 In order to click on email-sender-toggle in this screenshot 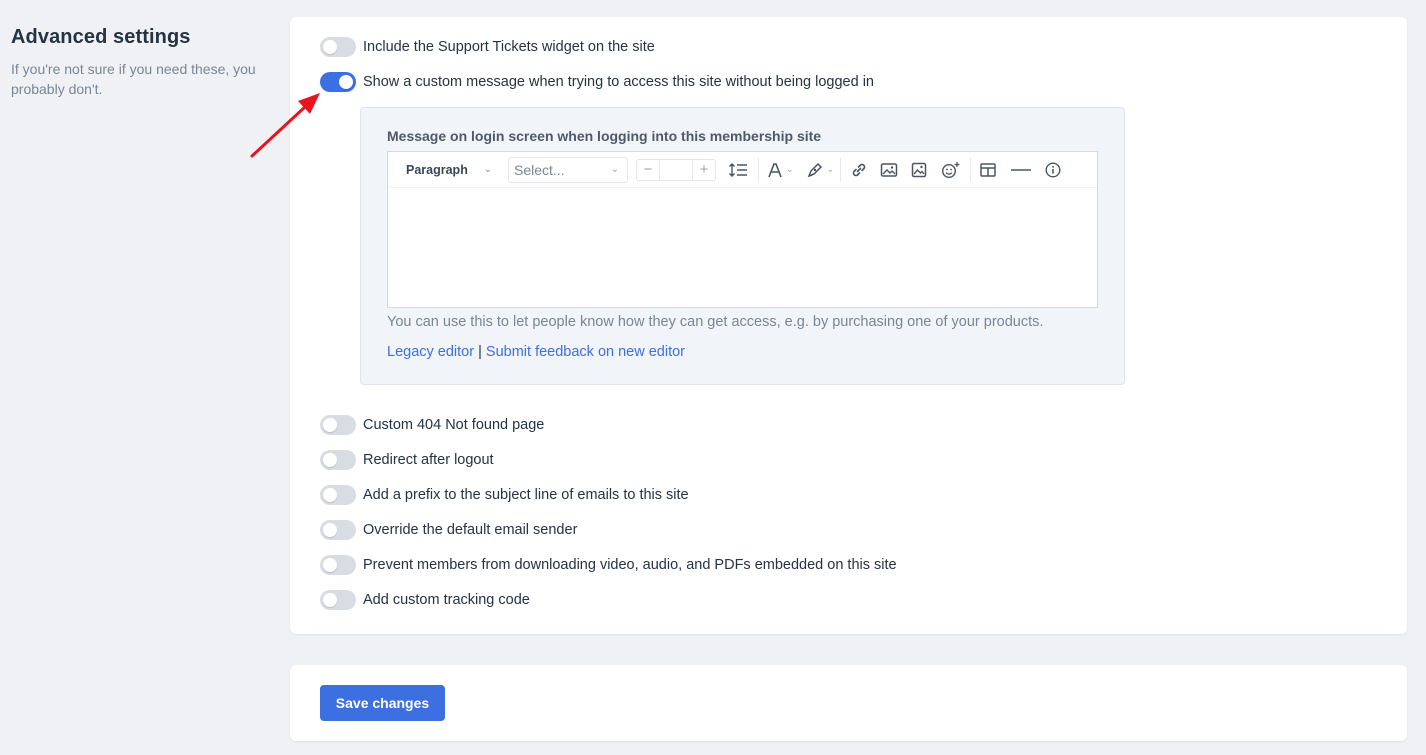, I will do `click(338, 530)`.